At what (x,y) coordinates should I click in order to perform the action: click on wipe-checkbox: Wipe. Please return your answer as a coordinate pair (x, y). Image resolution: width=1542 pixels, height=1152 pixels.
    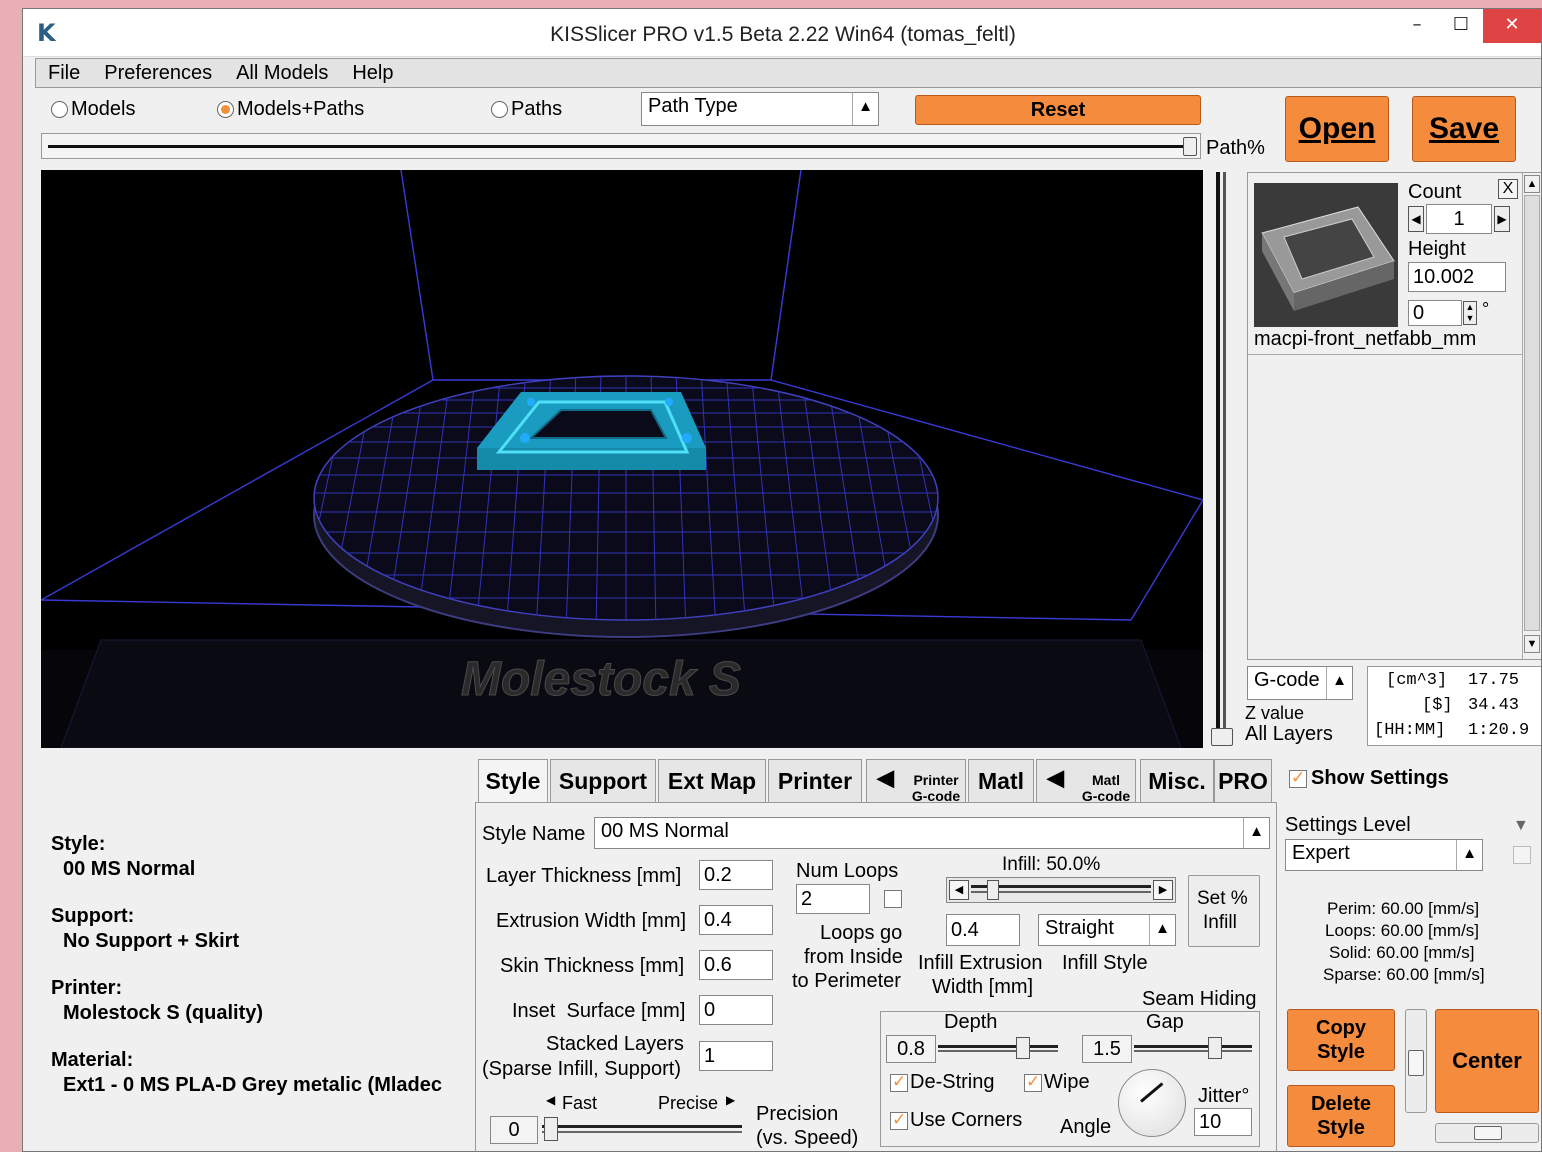
    Looking at the image, I should click on (1057, 1082).